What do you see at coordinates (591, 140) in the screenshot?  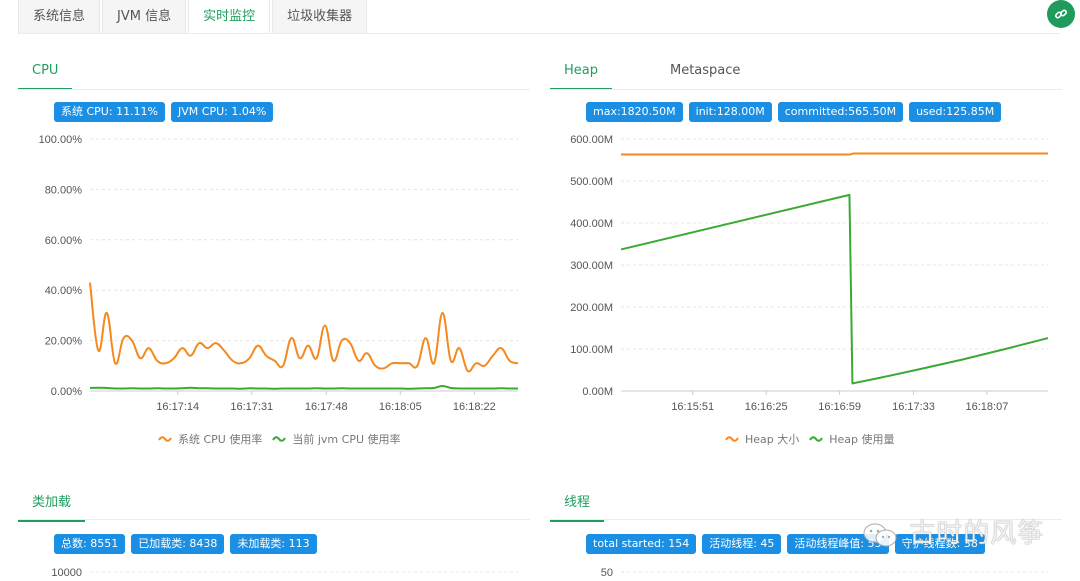 I see `y-tick-label: 600.00M` at bounding box center [591, 140].